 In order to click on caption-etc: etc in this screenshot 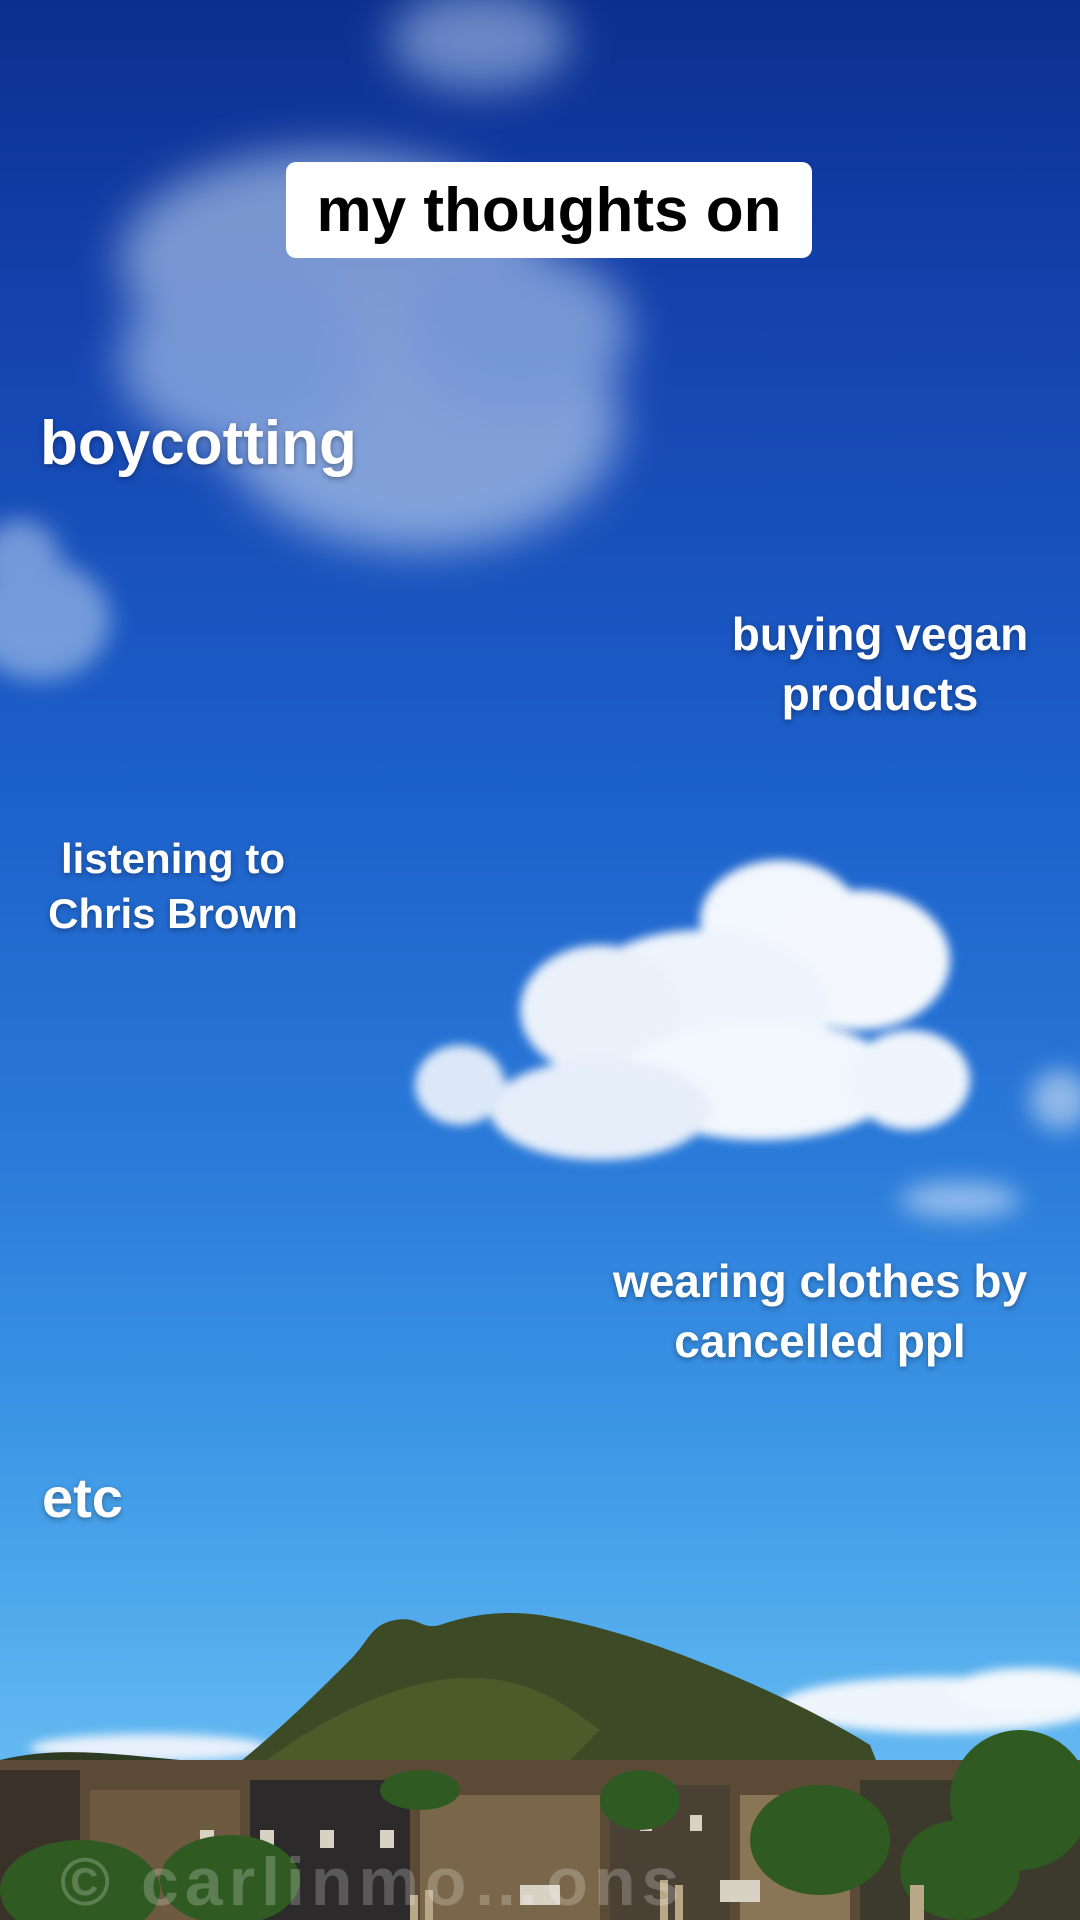, I will do `click(82, 1497)`.